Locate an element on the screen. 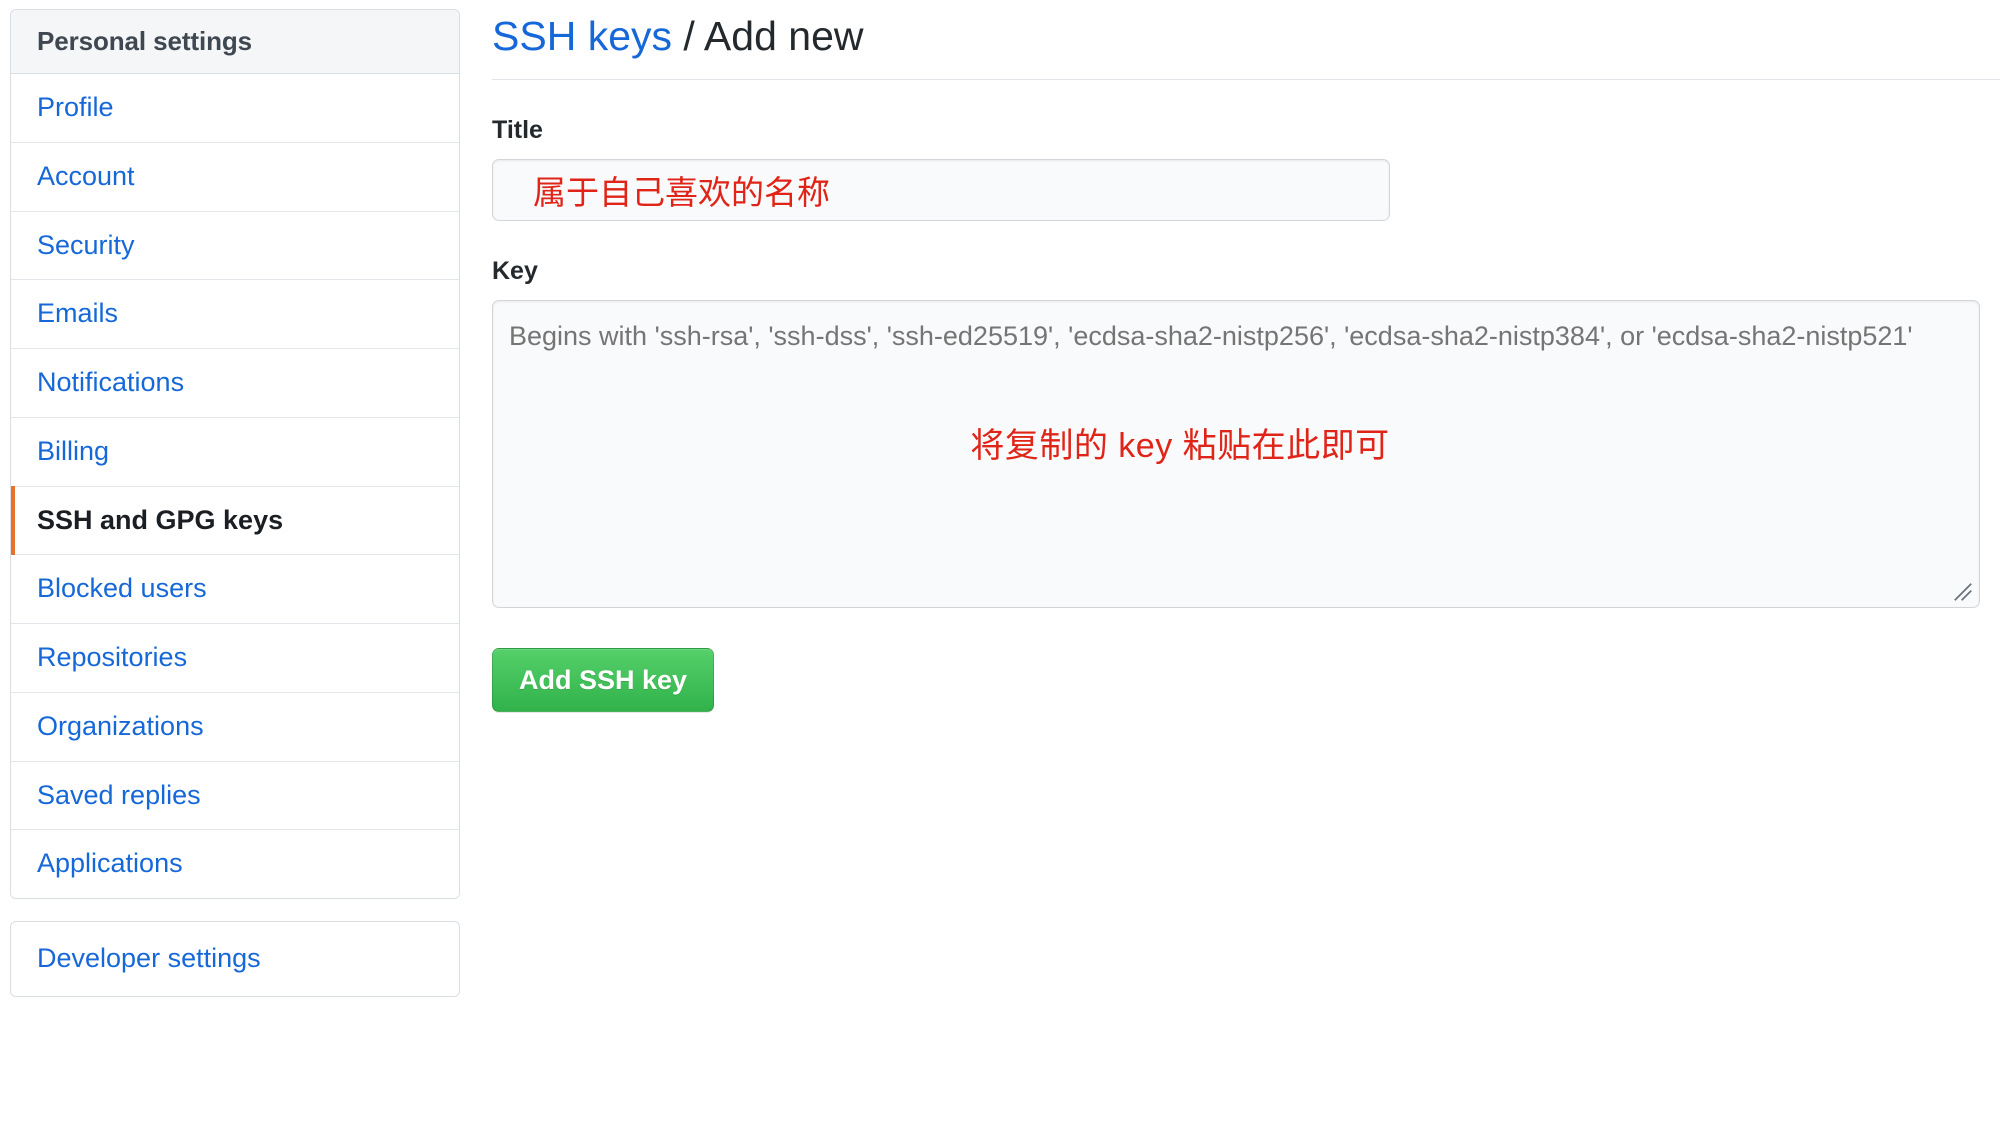 The height and width of the screenshot is (1132, 2008). resize-handle-icon is located at coordinates (1963, 592).